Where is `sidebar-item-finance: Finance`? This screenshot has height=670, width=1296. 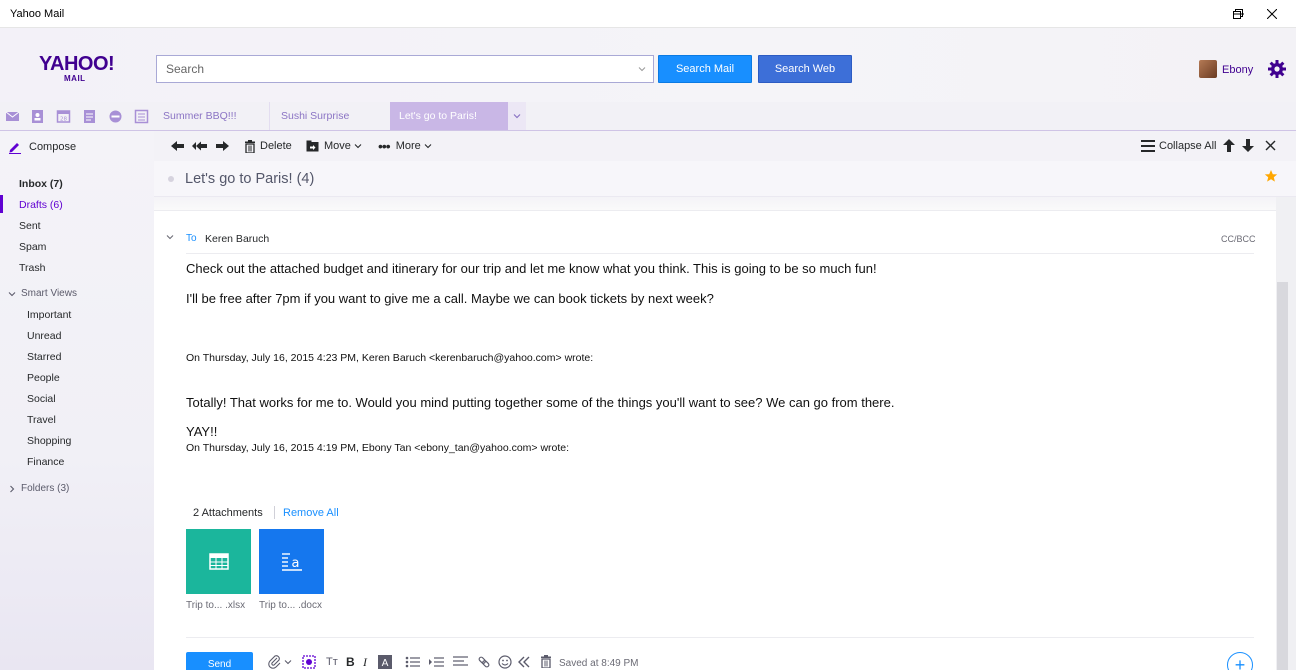
sidebar-item-finance: Finance is located at coordinates (45, 462).